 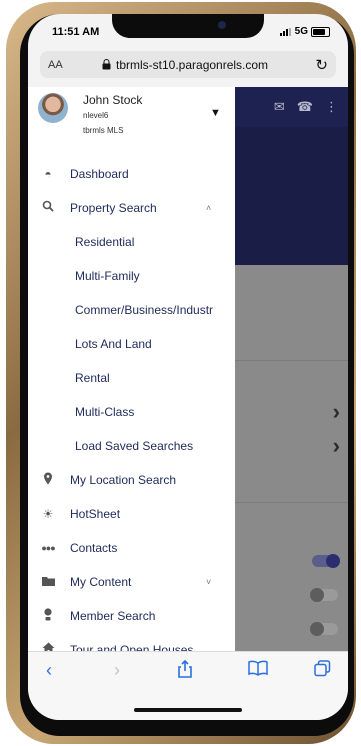 I want to click on mail-icon: ✉, so click(x=279, y=107).